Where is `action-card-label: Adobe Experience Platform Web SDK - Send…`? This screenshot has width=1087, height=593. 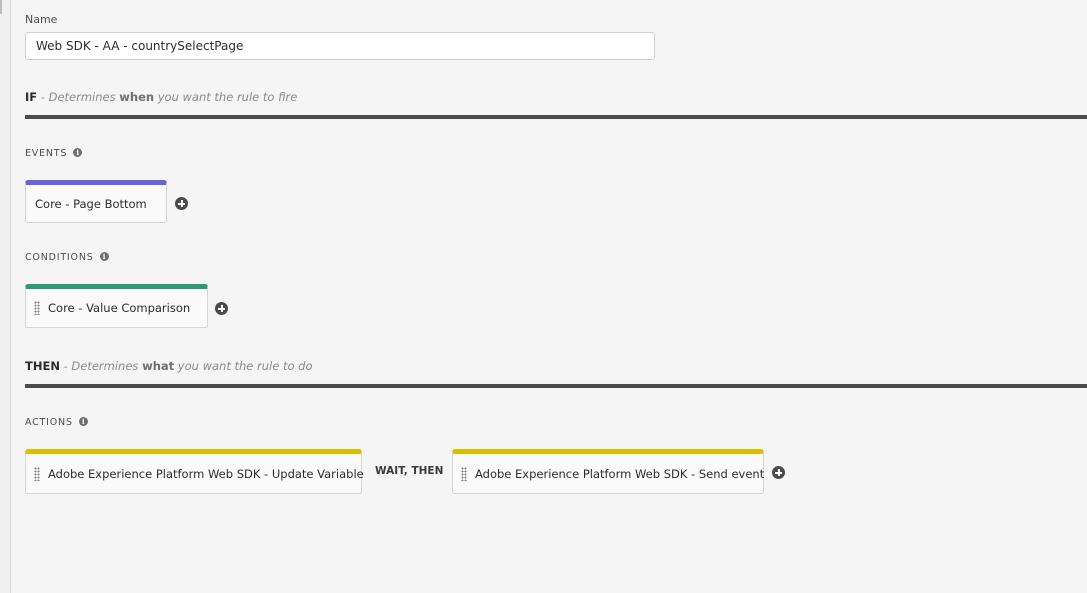
action-card-label: Adobe Experience Platform Web SDK - Send… is located at coordinates (620, 473).